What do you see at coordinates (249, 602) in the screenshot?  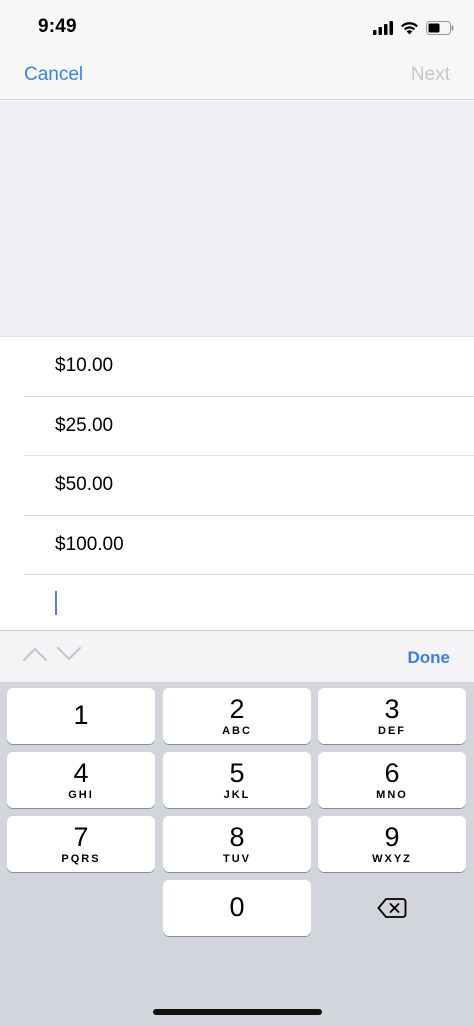 I see `custom-amount-input` at bounding box center [249, 602].